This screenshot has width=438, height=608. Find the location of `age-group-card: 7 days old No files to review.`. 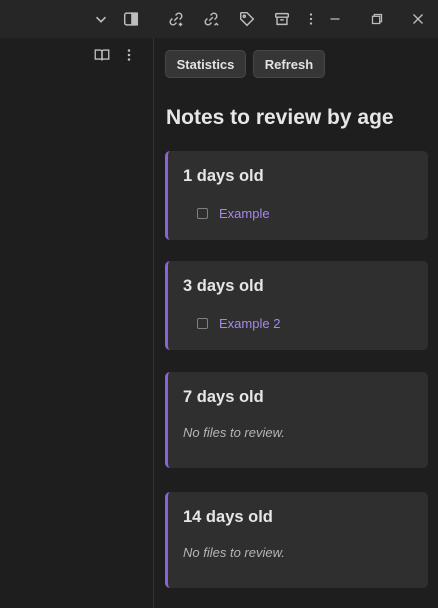

age-group-card: 7 days old No files to review. is located at coordinates (296, 420).